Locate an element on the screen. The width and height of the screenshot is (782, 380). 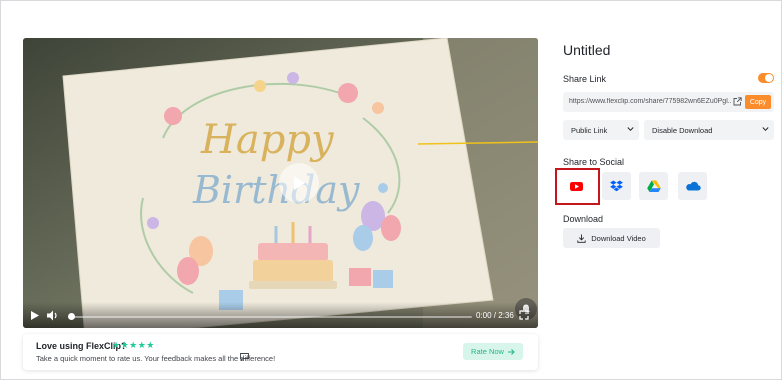
project-title: Untitled is located at coordinates (587, 50).